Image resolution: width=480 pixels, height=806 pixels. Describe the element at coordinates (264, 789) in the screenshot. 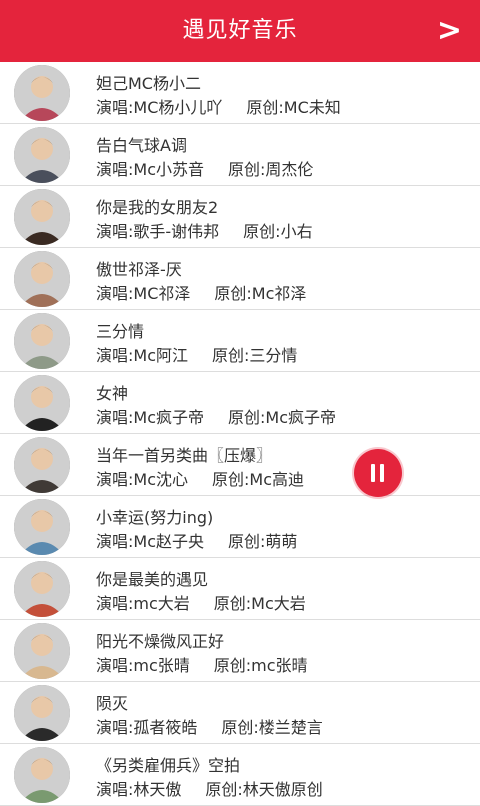

I see `song-original: 原创:林天傲原创` at that location.